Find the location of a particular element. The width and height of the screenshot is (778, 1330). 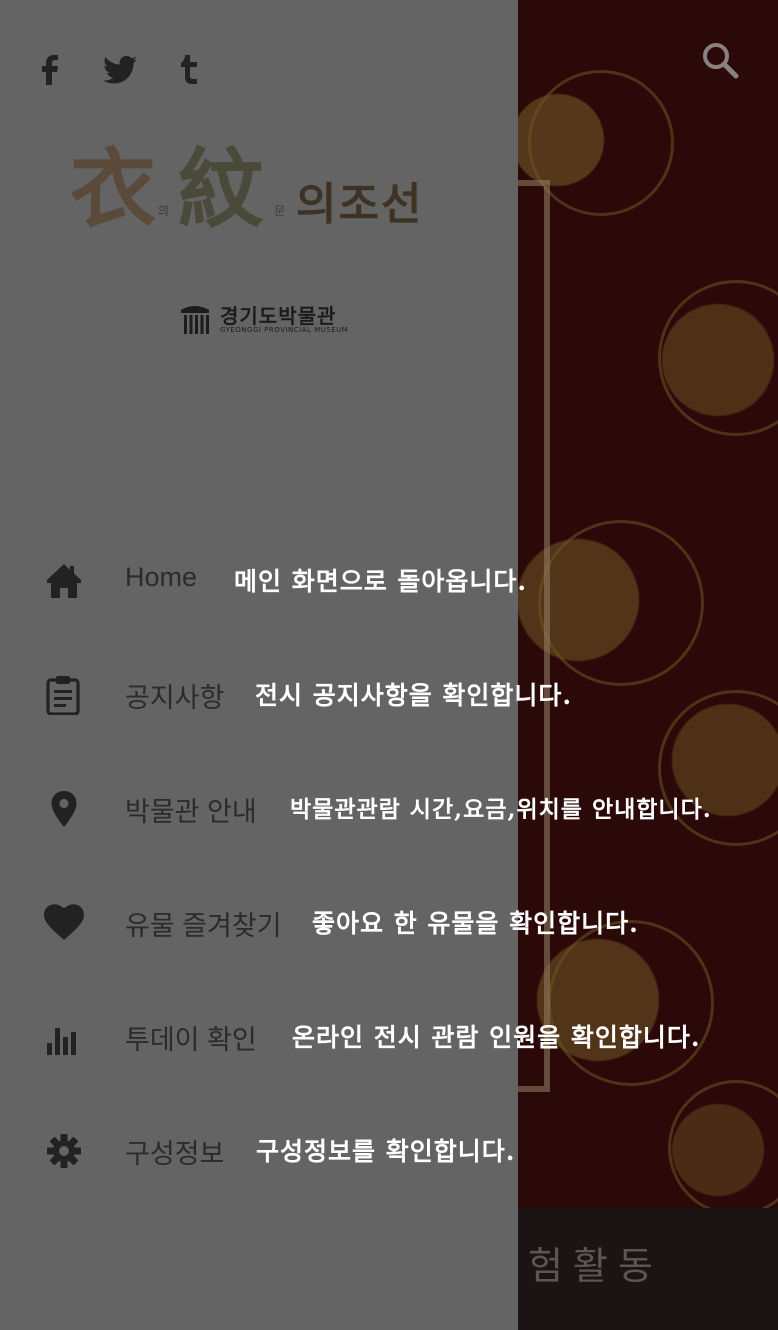

menu-item-today: 투데이 확인 온라인 전시 관람 인원을 확인합니다. is located at coordinates (389, 1036).